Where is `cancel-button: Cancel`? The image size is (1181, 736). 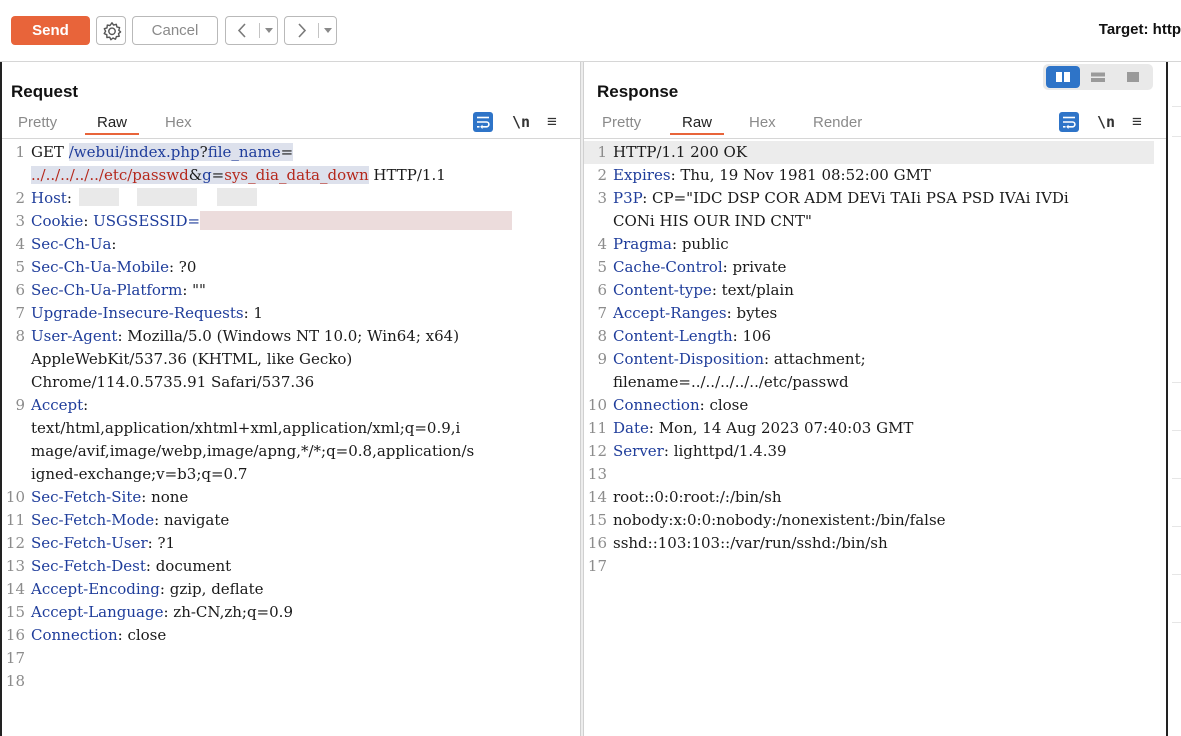 cancel-button: Cancel is located at coordinates (175, 30).